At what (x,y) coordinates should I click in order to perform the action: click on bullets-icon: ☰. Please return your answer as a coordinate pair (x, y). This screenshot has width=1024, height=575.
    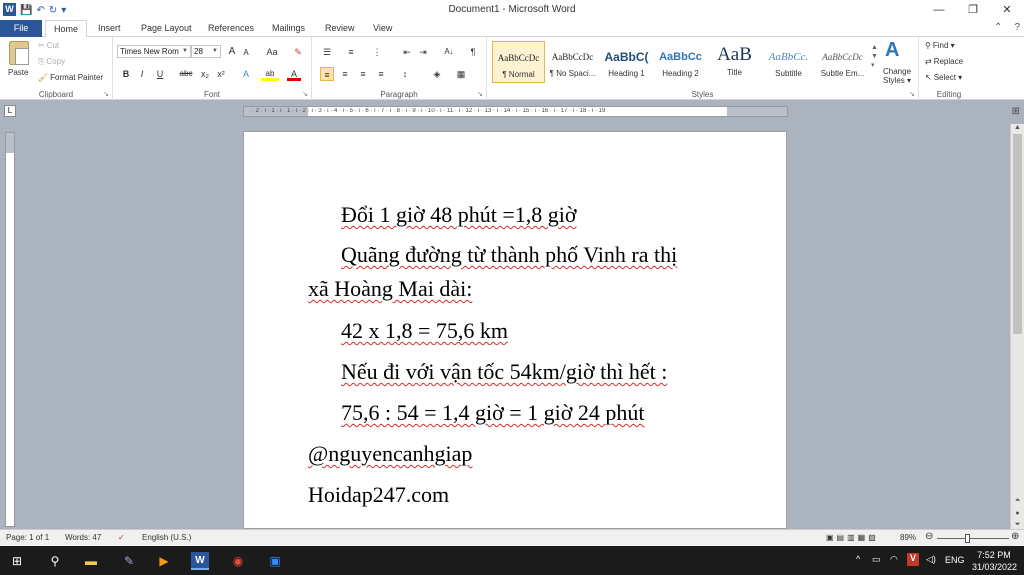
    Looking at the image, I should click on (327, 52).